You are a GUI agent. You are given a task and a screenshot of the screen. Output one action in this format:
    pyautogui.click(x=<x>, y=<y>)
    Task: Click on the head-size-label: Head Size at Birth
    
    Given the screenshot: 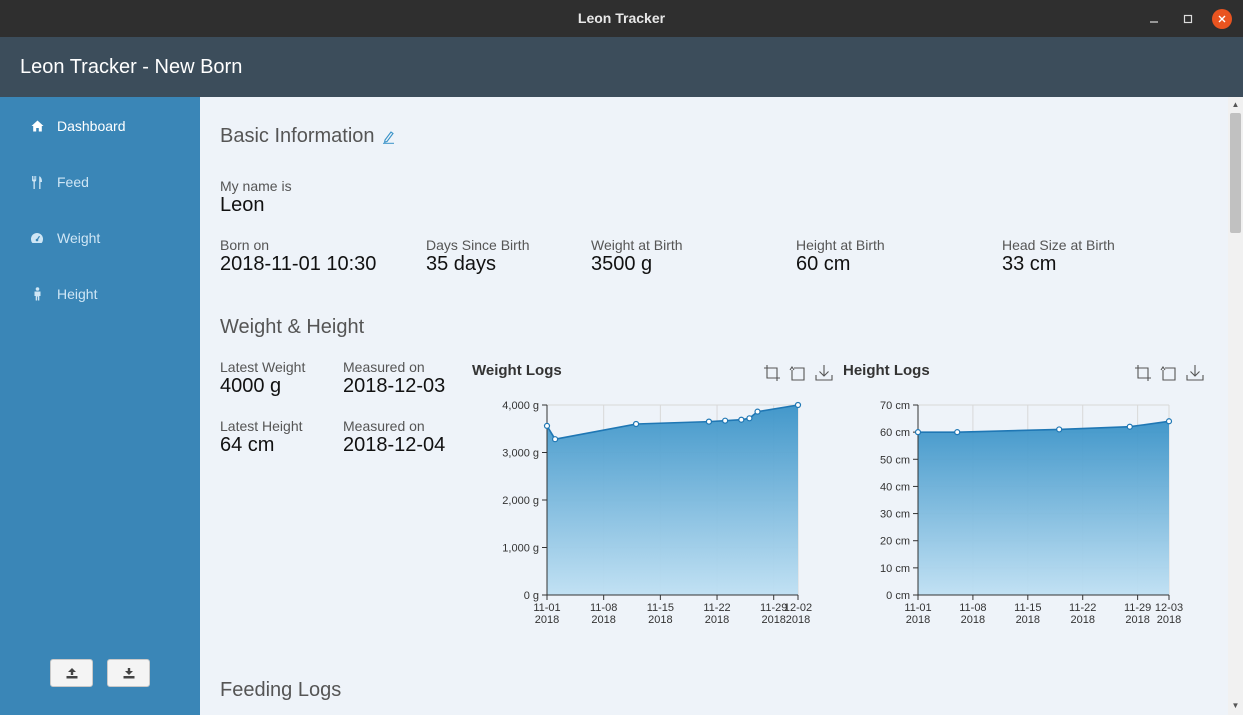 What is the action you would take?
    pyautogui.click(x=1058, y=245)
    